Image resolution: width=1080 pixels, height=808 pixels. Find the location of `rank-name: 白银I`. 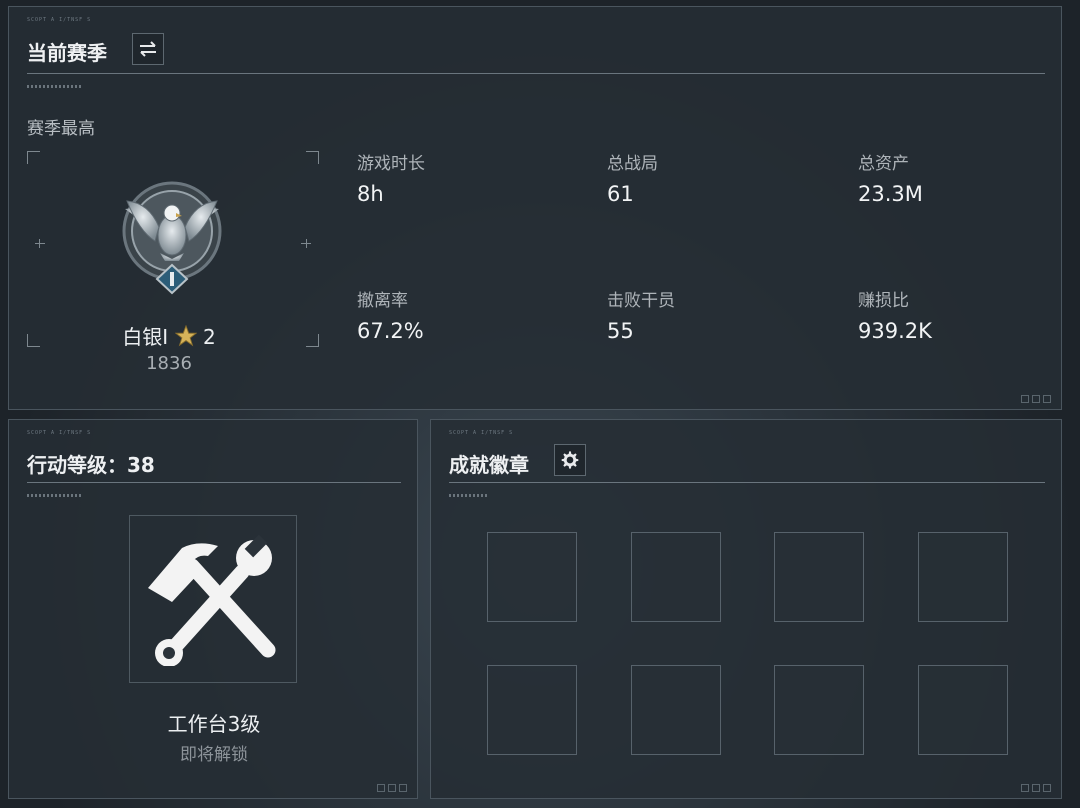

rank-name: 白银I is located at coordinates (145, 337).